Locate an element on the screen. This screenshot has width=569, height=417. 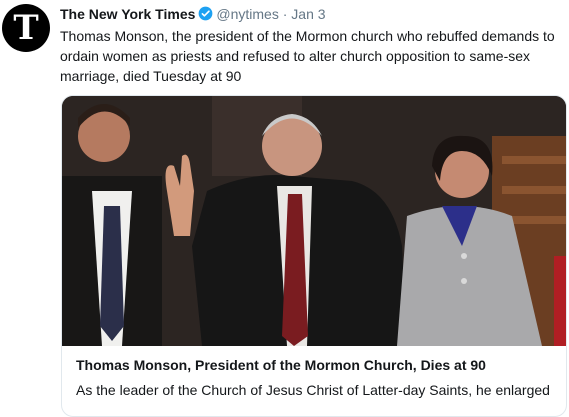
tweet-header: The New York Times @nytimes · Jan 3 is located at coordinates (311, 14).